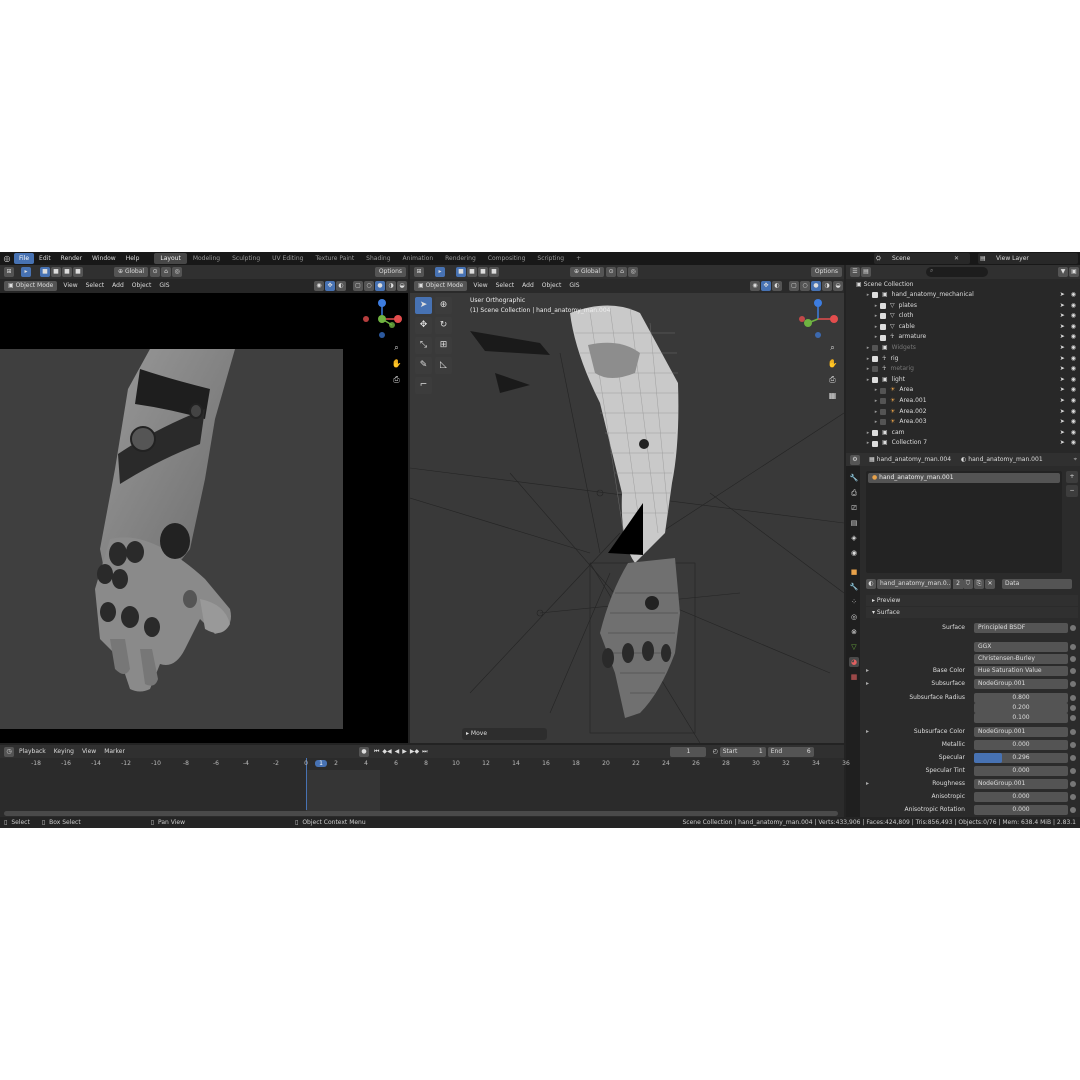 The width and height of the screenshot is (1080, 1080). What do you see at coordinates (964, 433) in the screenshot?
I see `outliner-row: ▸ ▣ cam ➤ ◉` at bounding box center [964, 433].